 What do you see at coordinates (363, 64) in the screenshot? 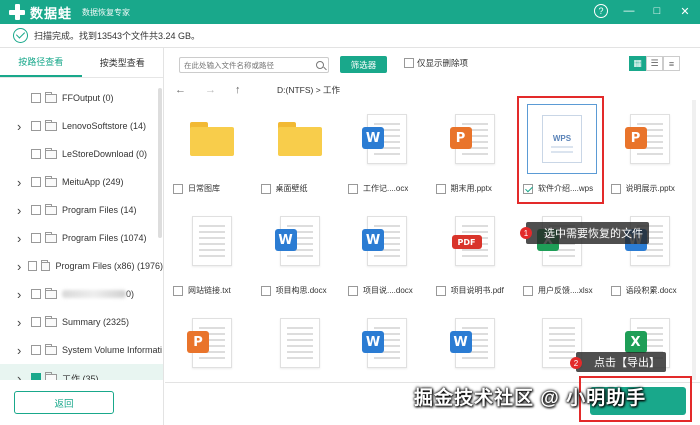
I see `filter-button: 筛选器` at bounding box center [363, 64].